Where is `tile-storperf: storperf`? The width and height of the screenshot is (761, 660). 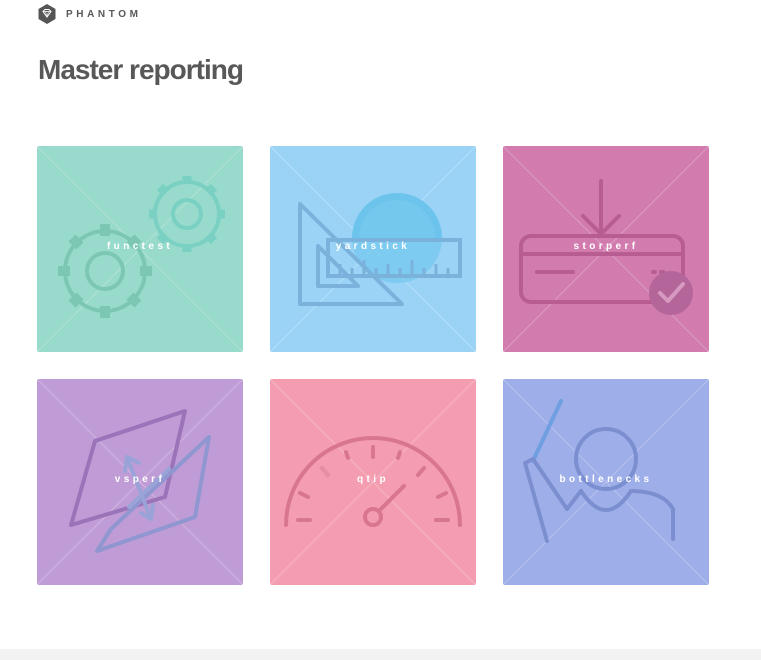 tile-storperf: storperf is located at coordinates (606, 249).